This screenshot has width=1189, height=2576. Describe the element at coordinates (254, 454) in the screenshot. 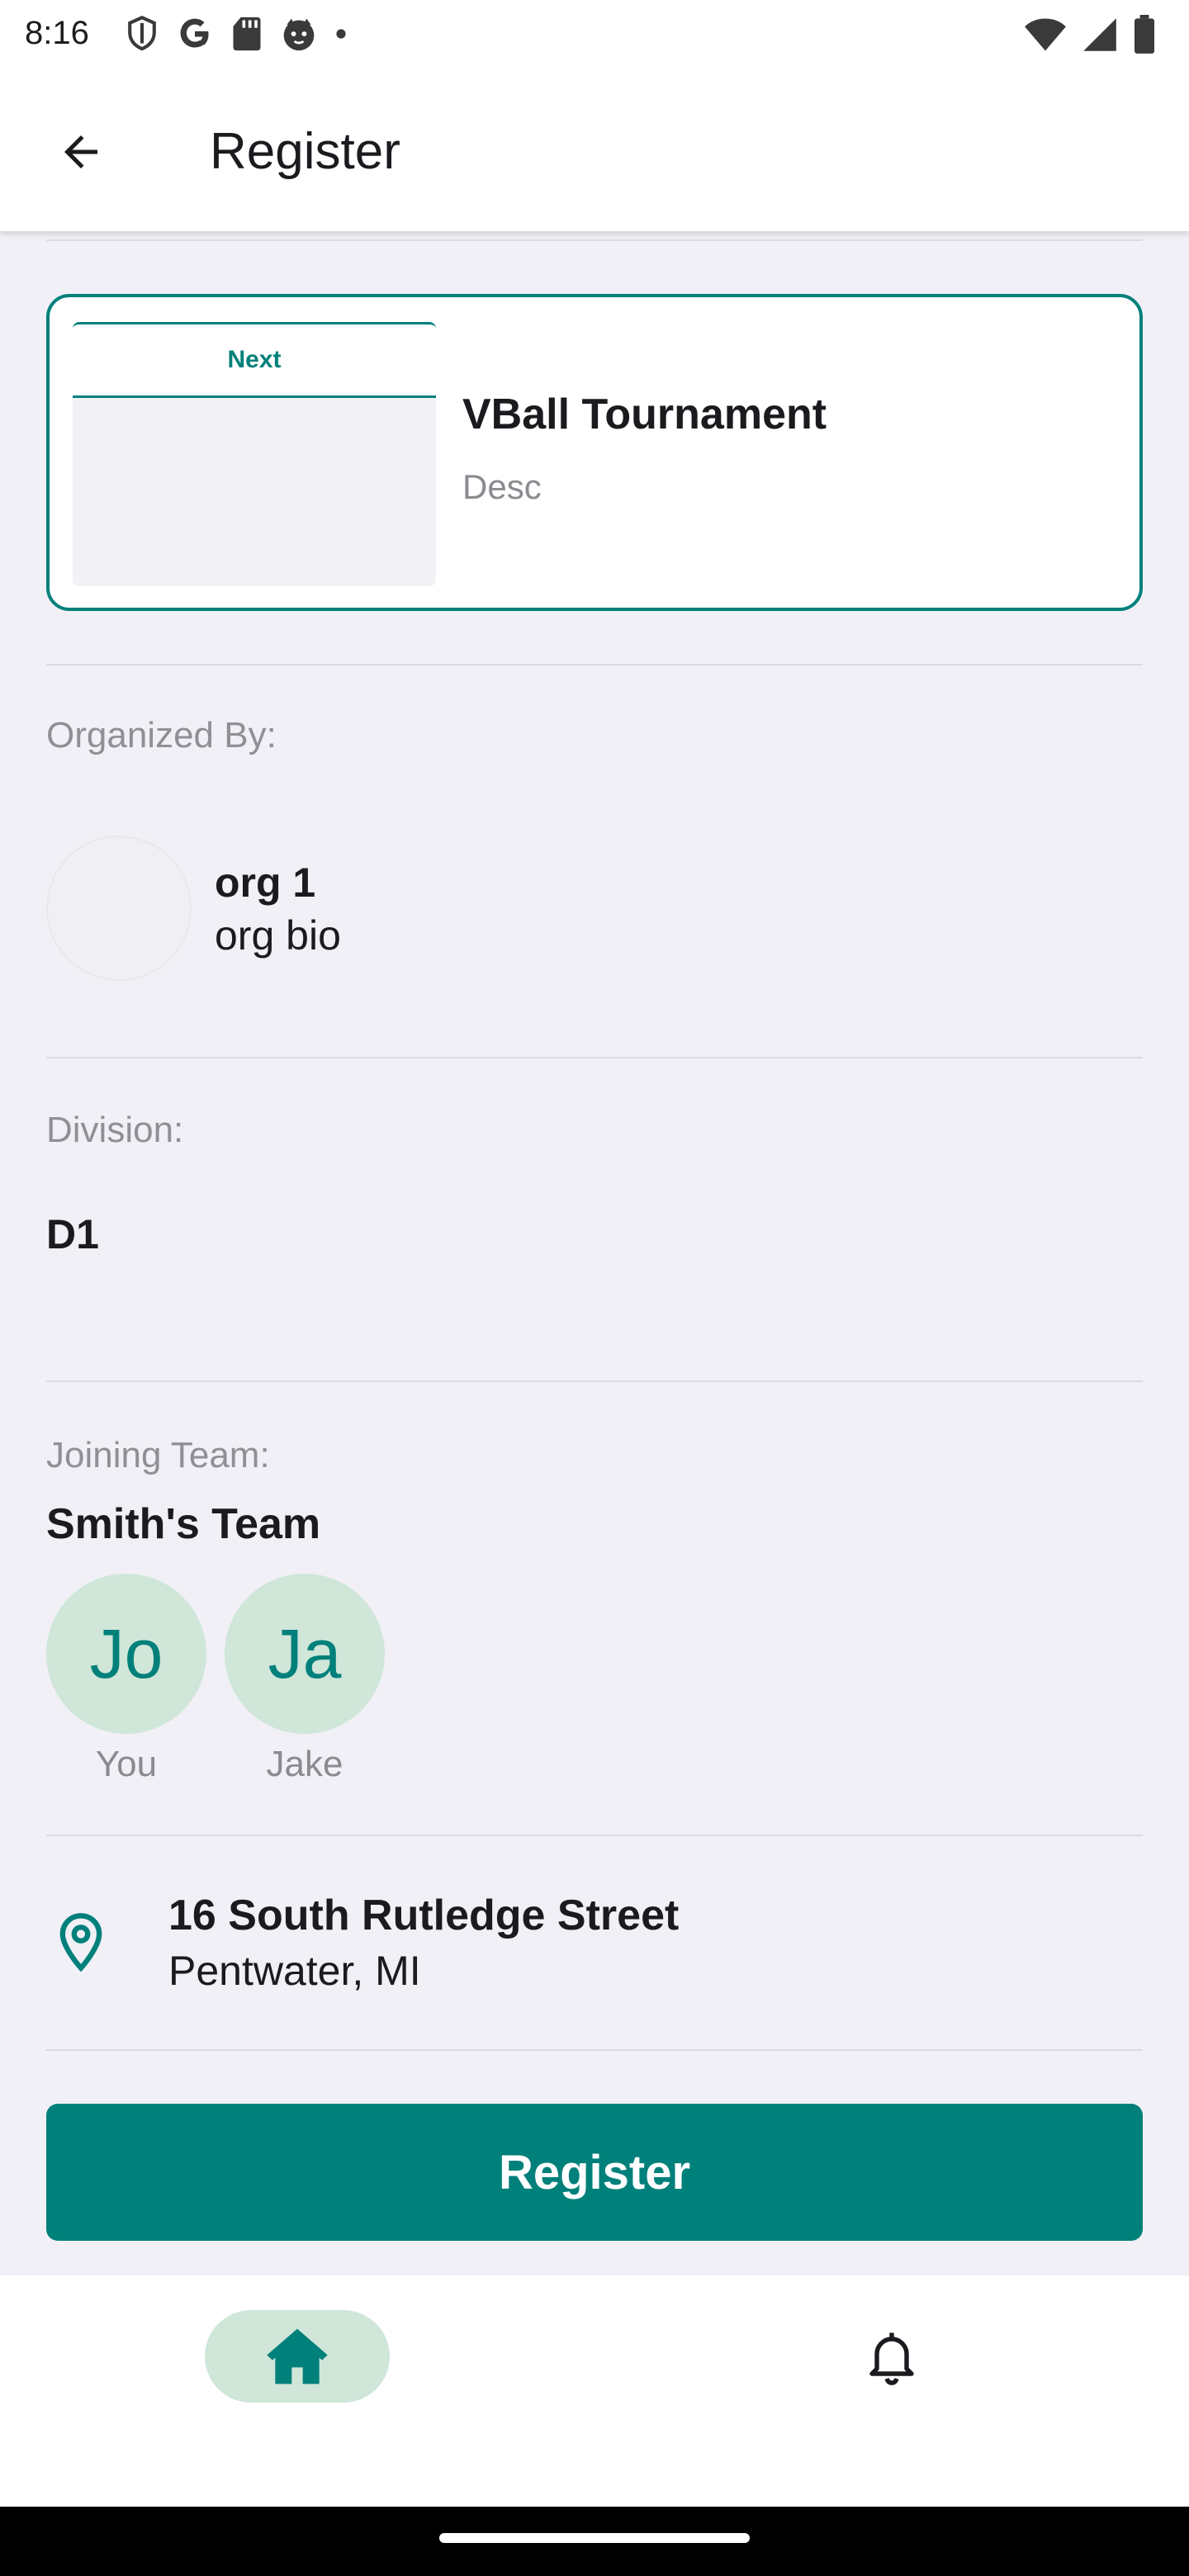

I see `event-thumbnail: Next` at that location.